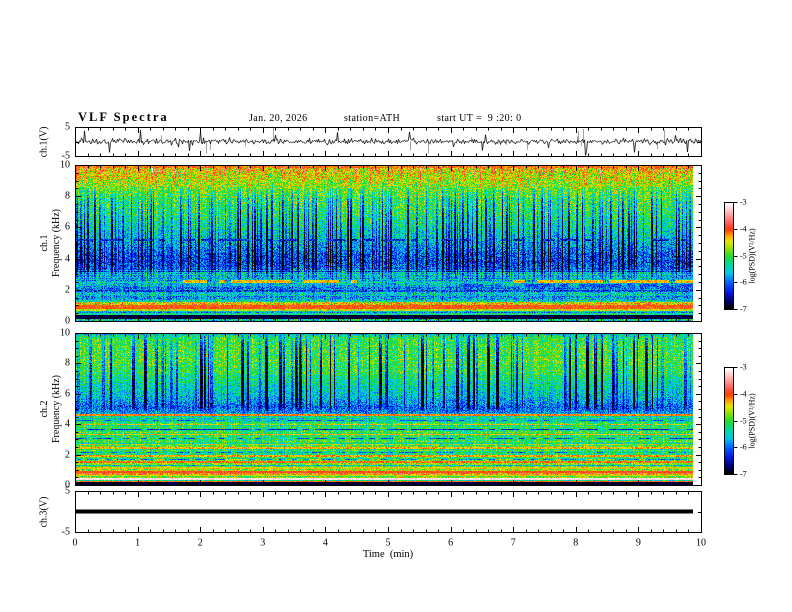  I want to click on ch2-axis-label-line2: Frequency (kHz), so click(56, 409).